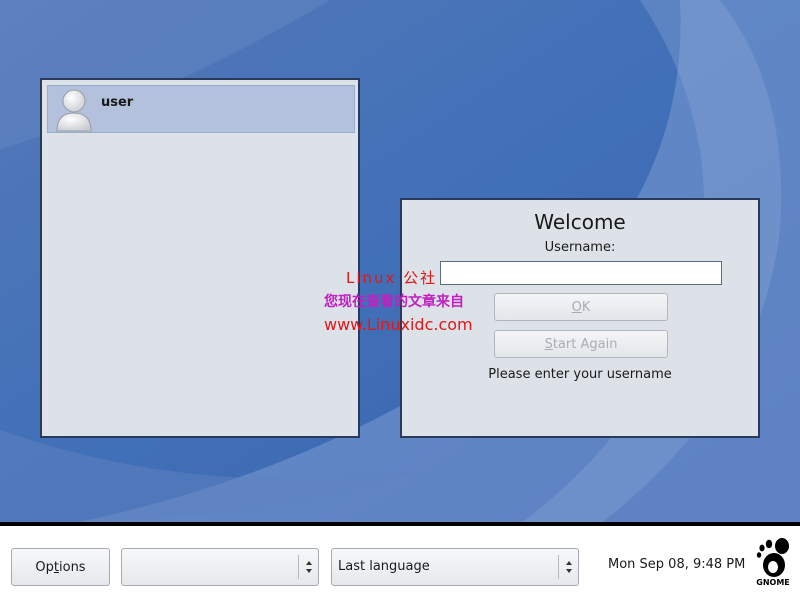 This screenshot has width=800, height=600. What do you see at coordinates (117, 102) in the screenshot?
I see `user-name: user` at bounding box center [117, 102].